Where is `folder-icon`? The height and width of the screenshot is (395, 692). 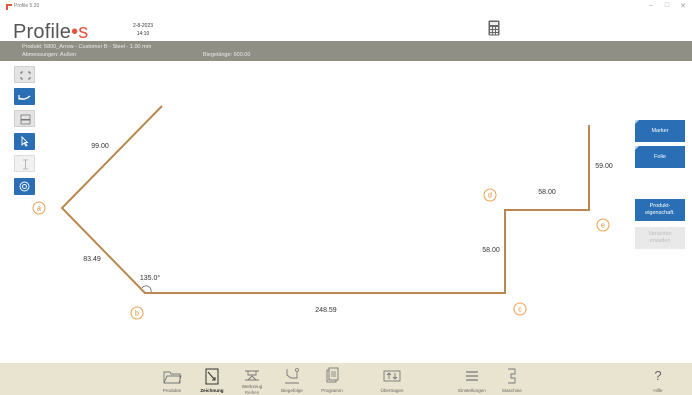 folder-icon is located at coordinates (172, 377).